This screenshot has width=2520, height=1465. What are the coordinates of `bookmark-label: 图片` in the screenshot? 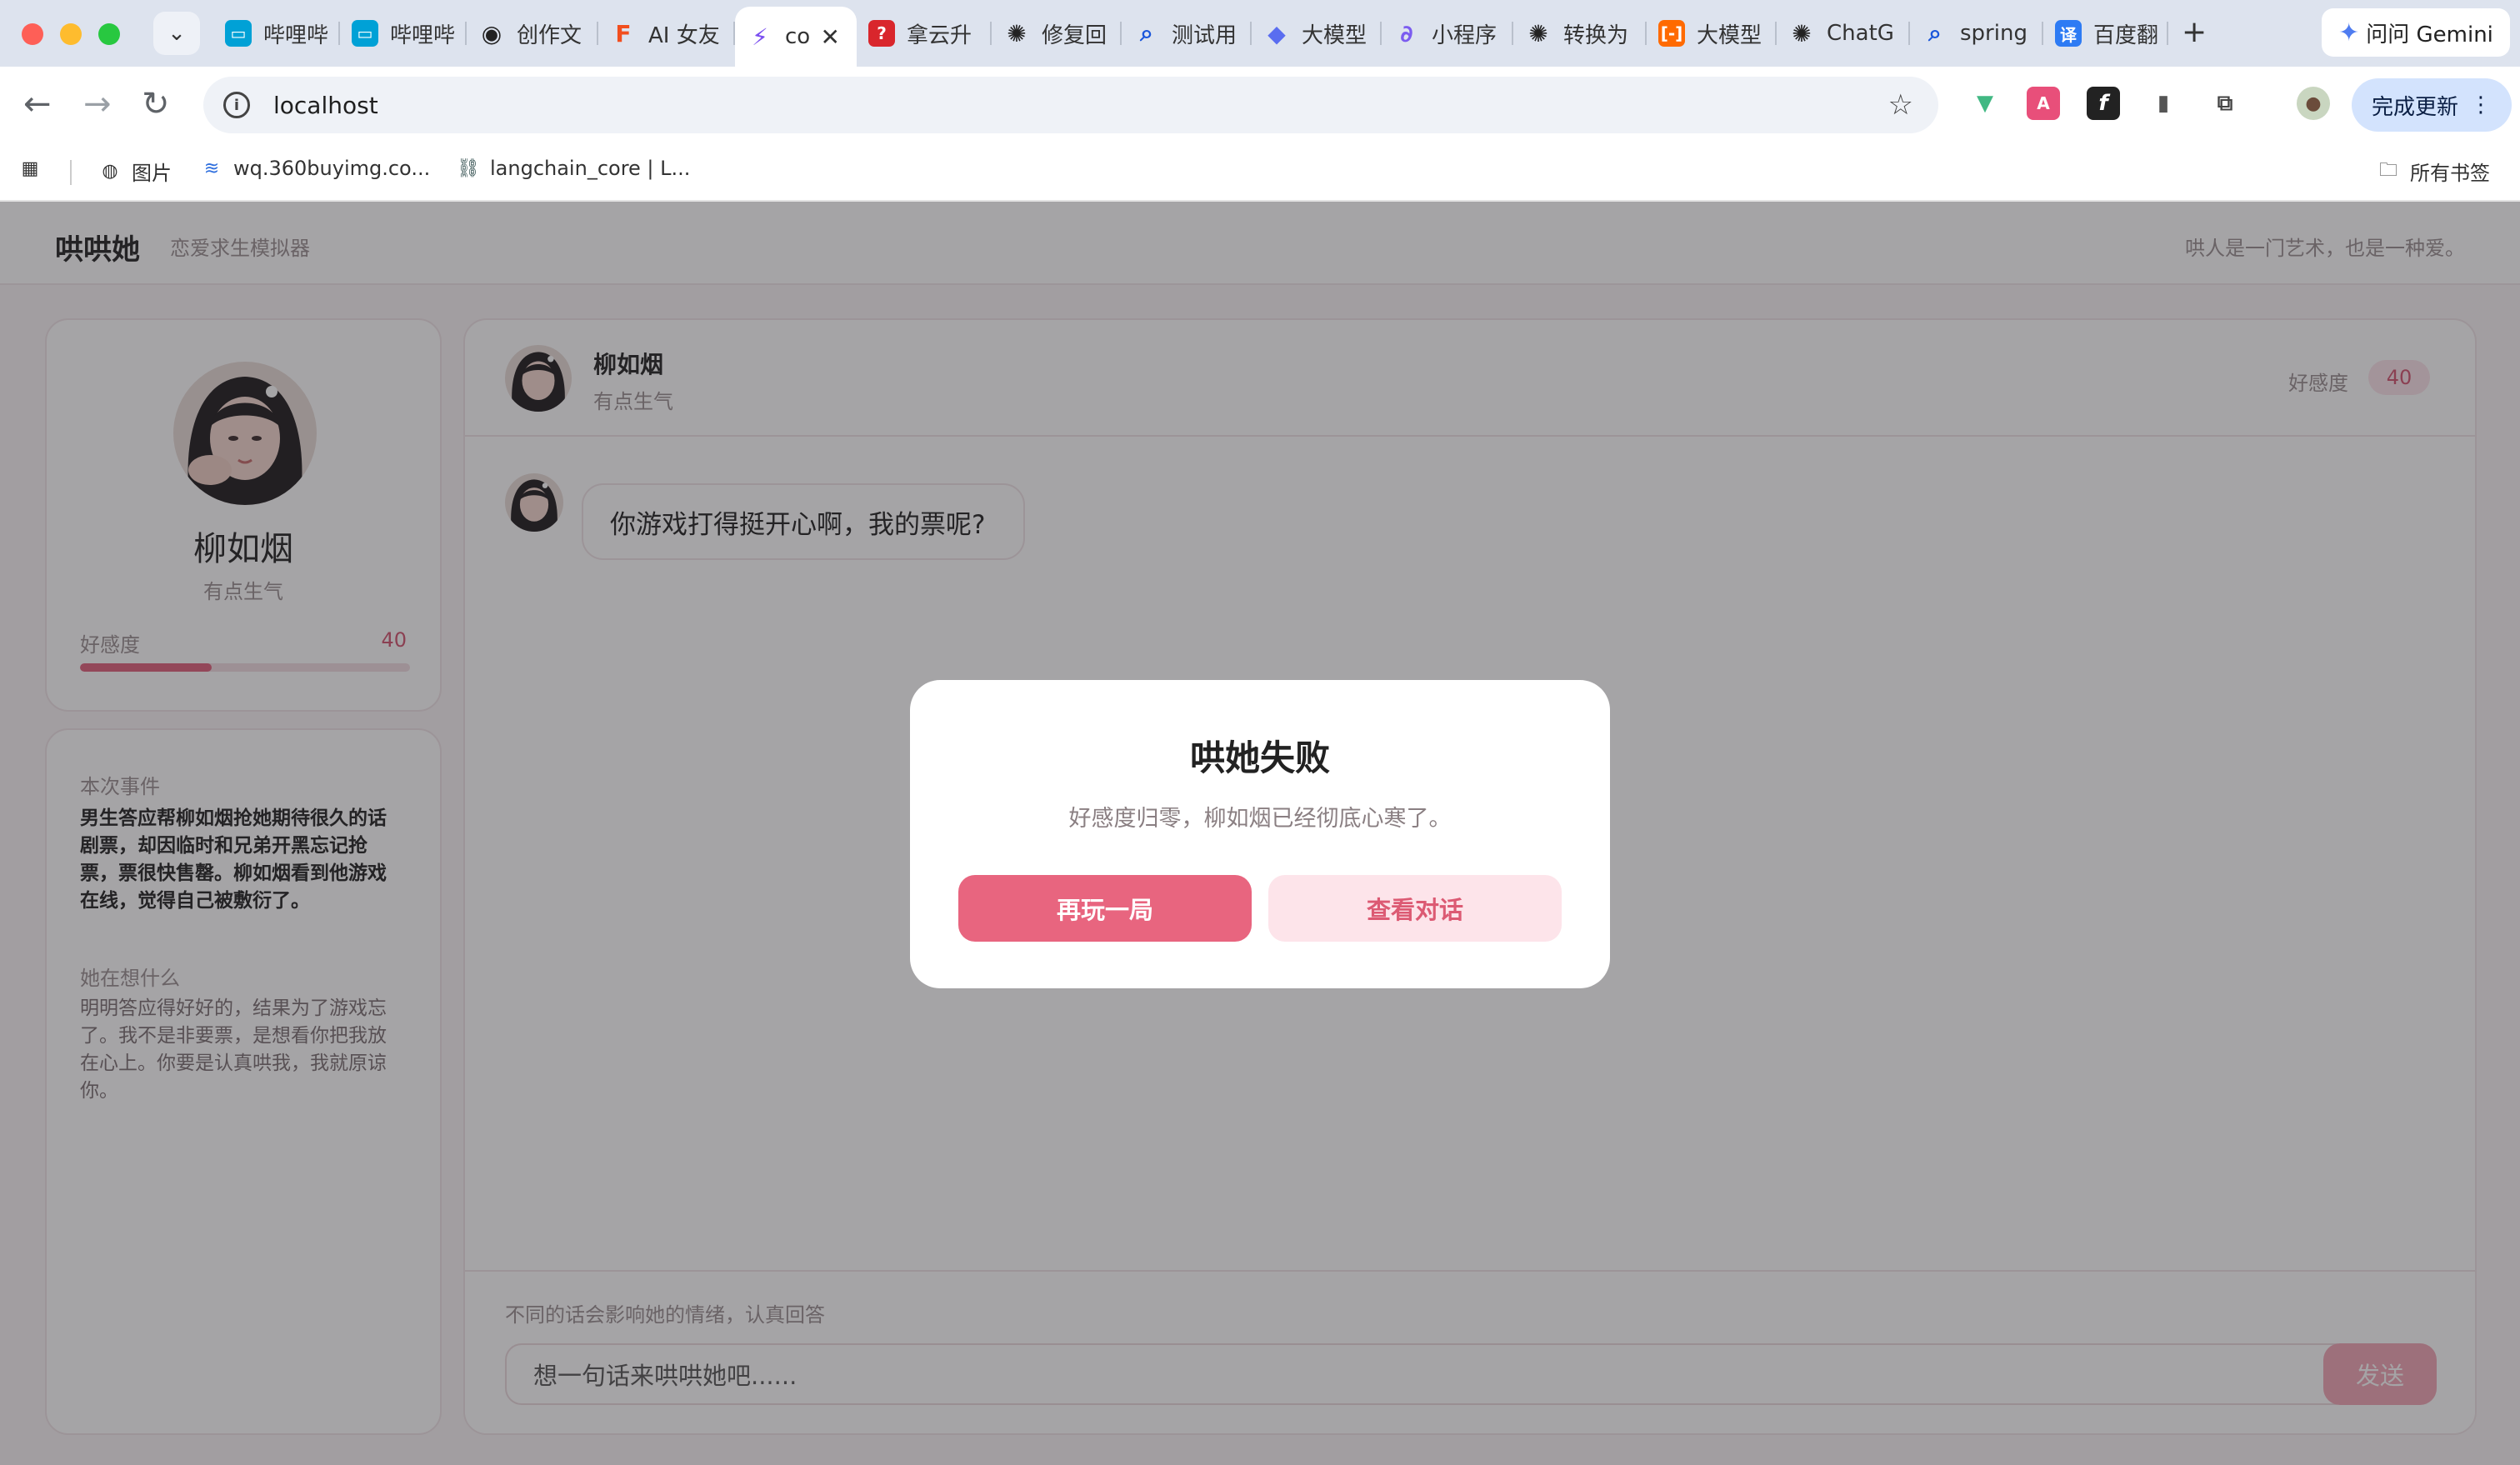 It's located at (152, 173).